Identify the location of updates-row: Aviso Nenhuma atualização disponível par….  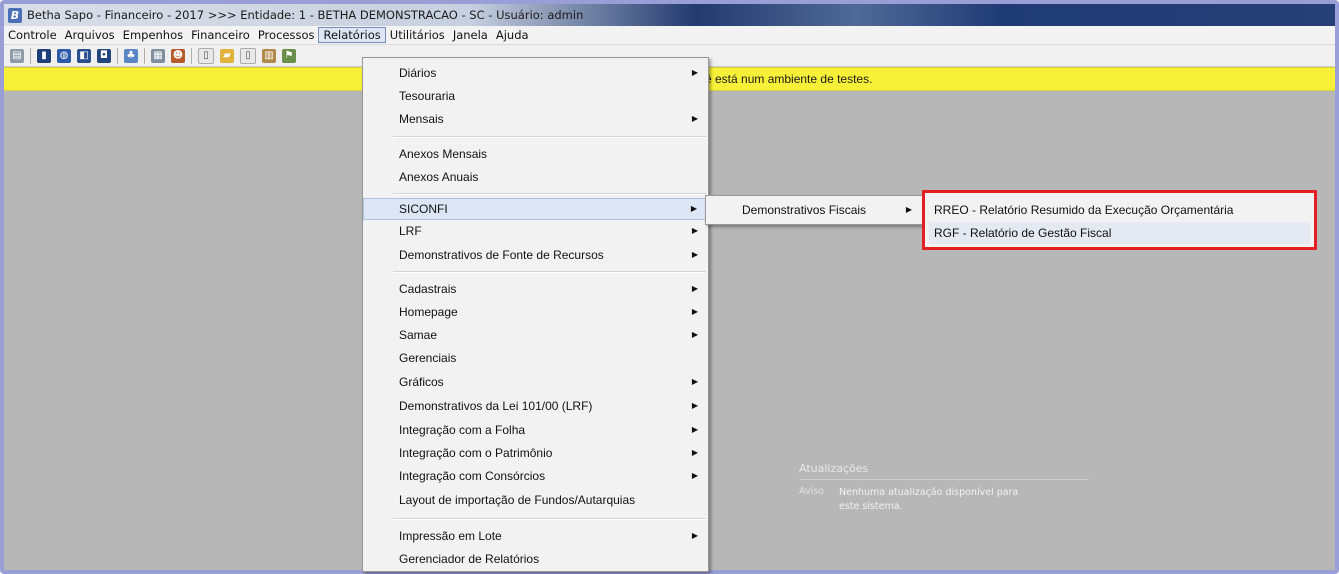
(949, 500).